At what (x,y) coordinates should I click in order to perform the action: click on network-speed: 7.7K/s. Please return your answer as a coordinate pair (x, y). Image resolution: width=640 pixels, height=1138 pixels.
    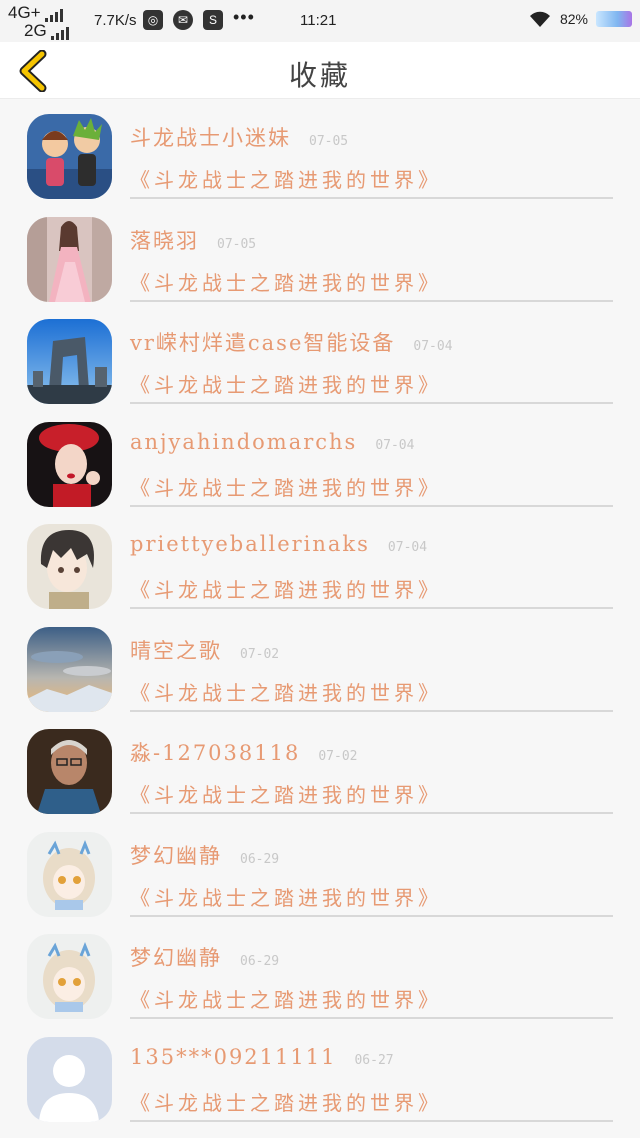
    Looking at the image, I should click on (115, 20).